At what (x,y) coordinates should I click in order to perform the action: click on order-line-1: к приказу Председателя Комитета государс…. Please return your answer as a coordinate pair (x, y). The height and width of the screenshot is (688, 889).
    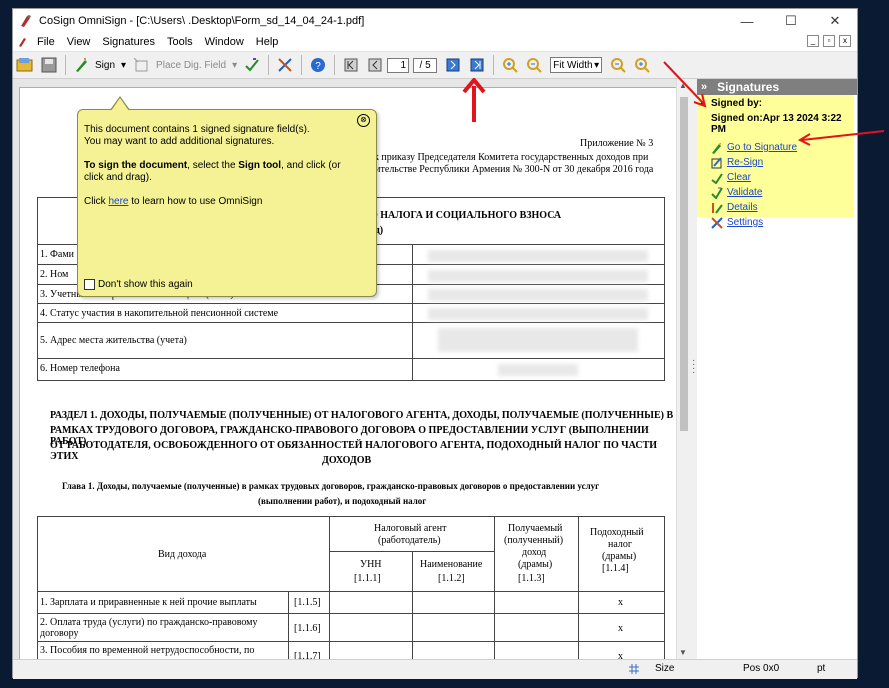
    Looking at the image, I should click on (511, 157).